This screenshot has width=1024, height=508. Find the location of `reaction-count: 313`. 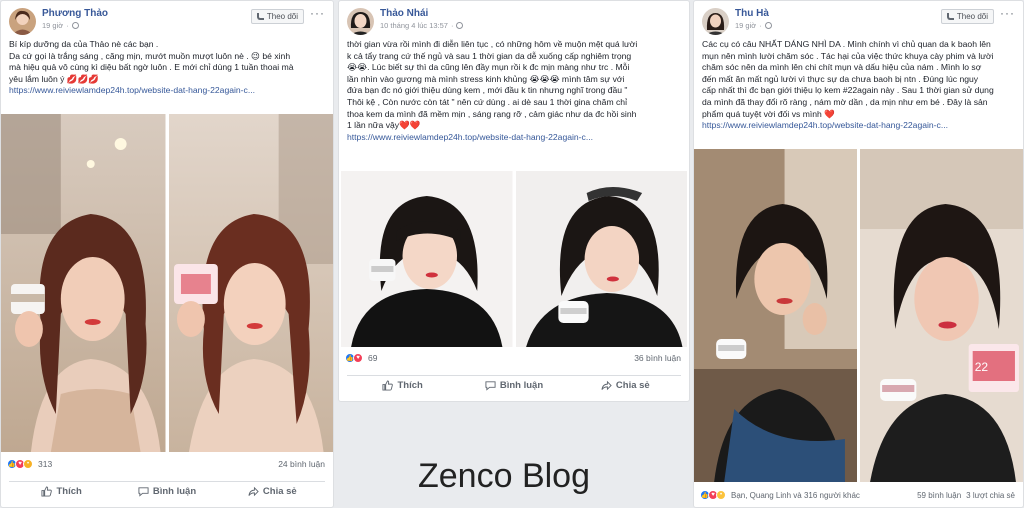

reaction-count: 313 is located at coordinates (45, 464).